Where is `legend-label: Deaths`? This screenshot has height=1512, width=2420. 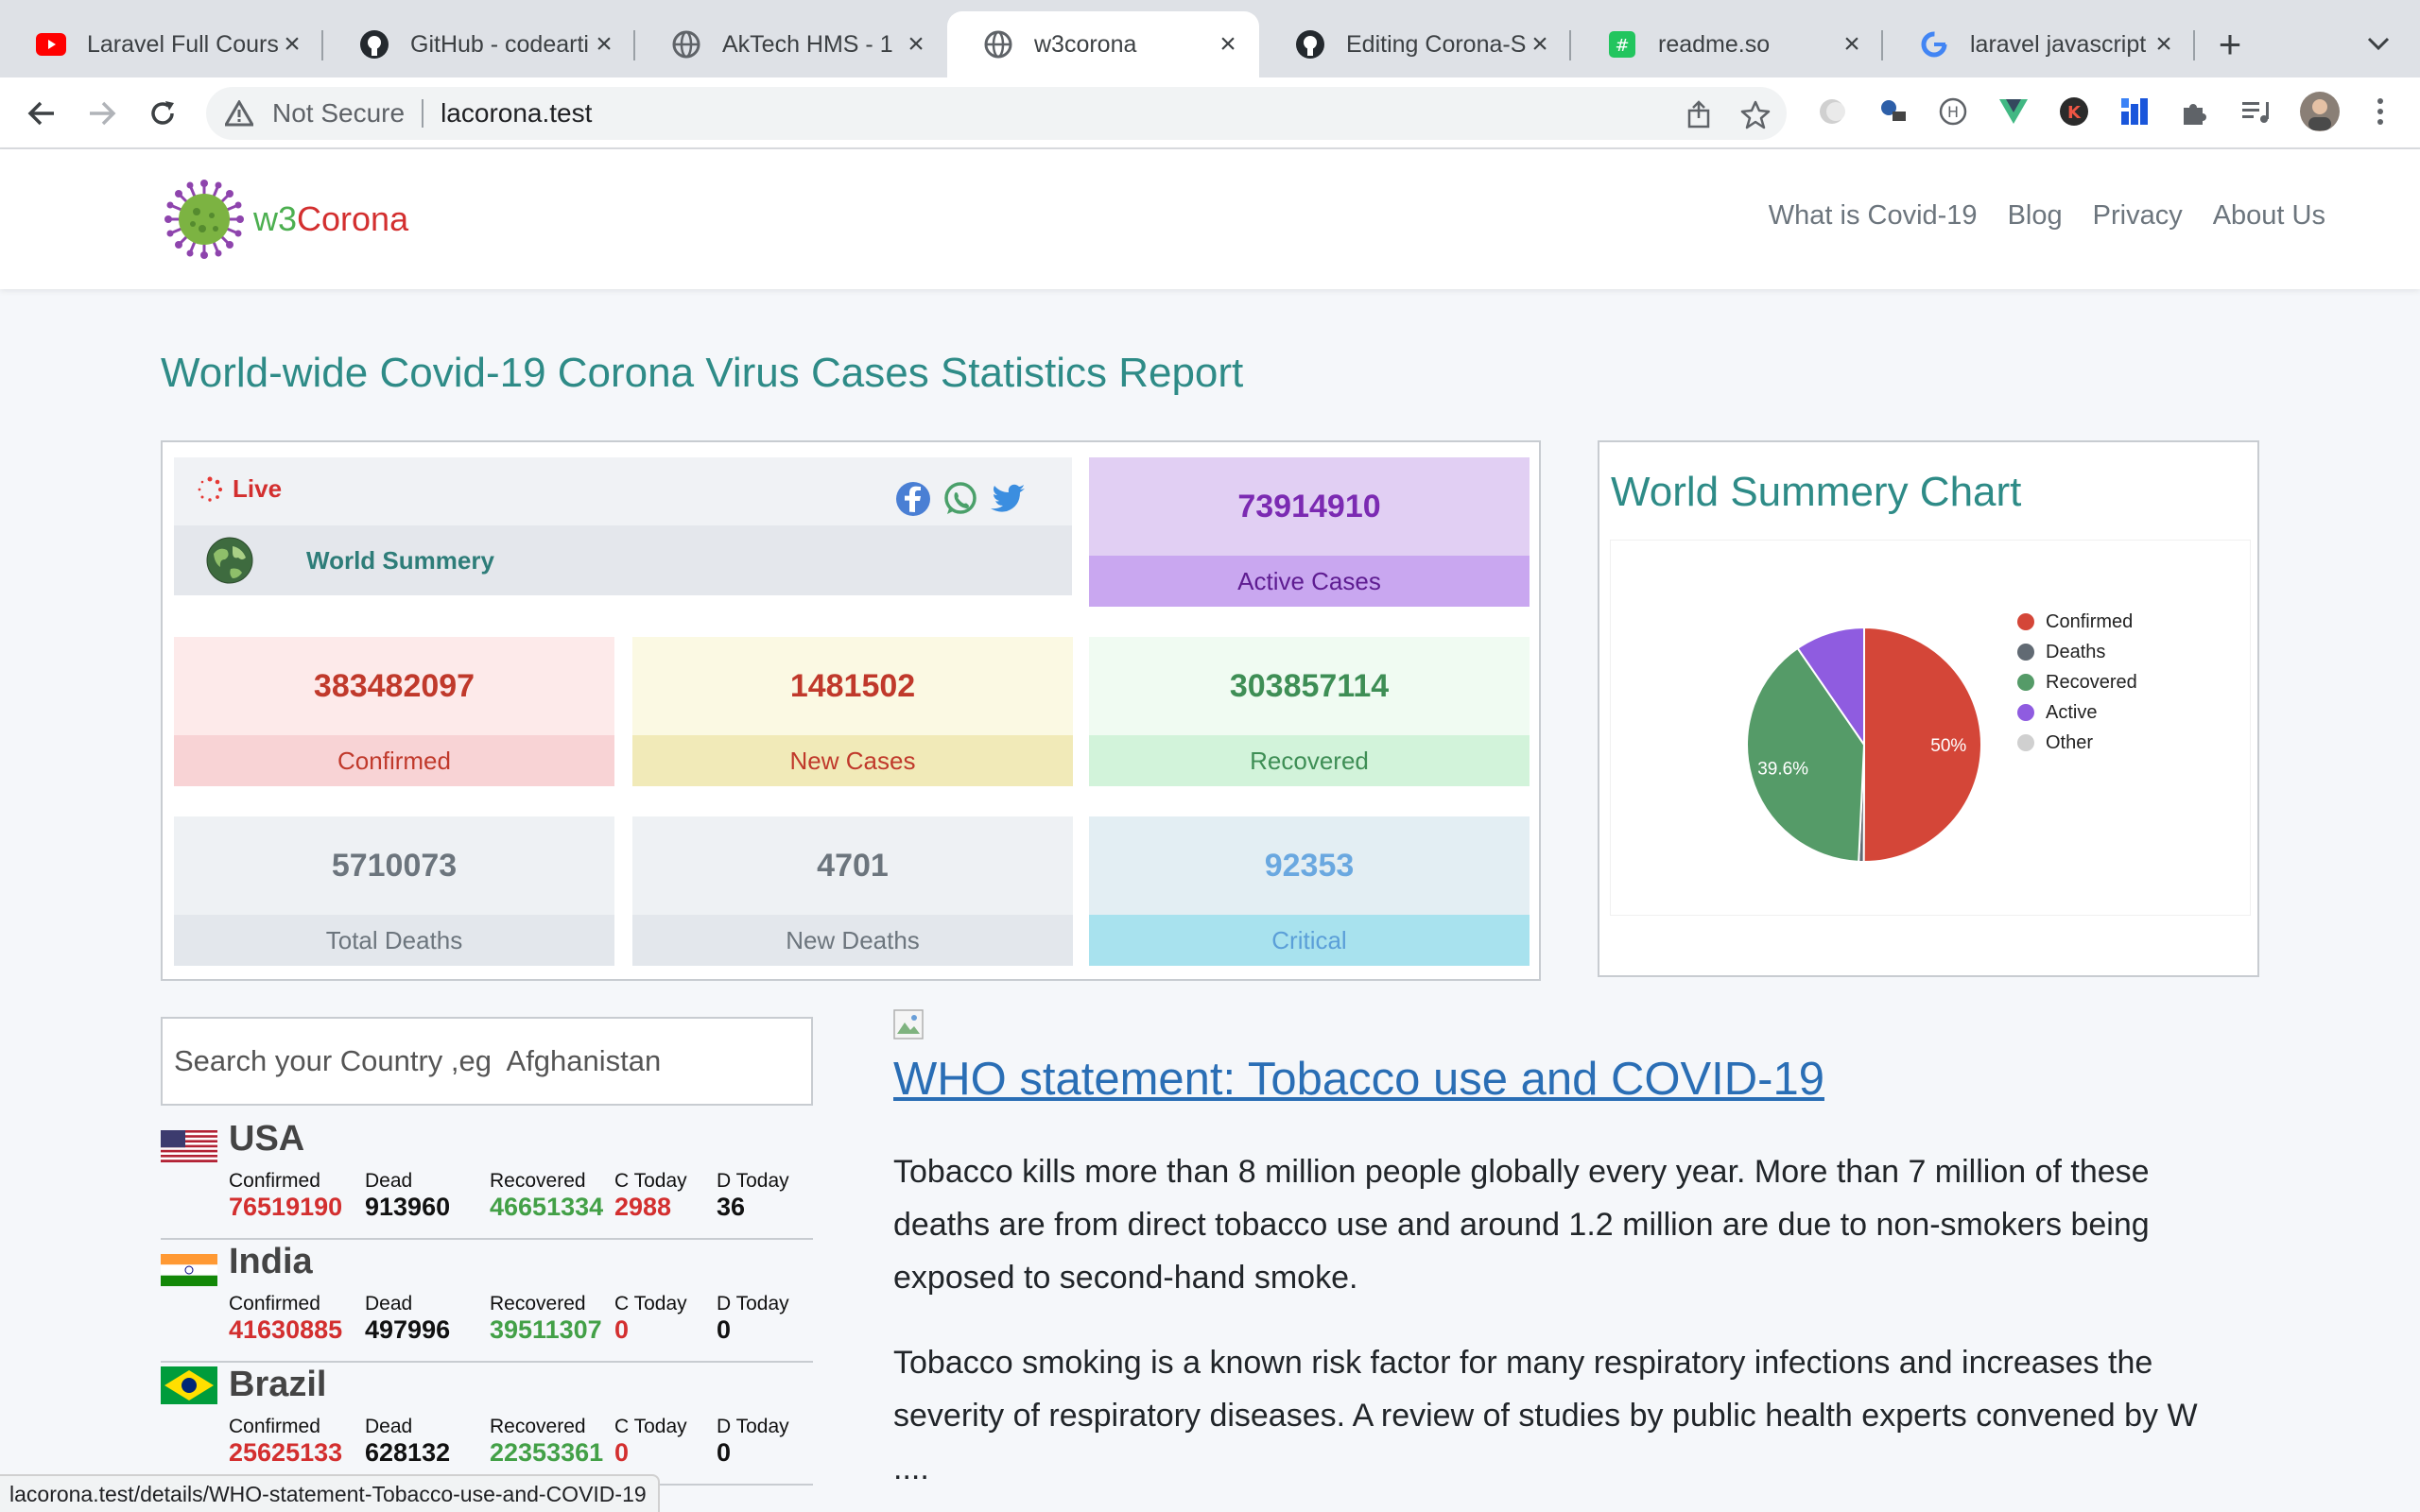
legend-label: Deaths is located at coordinates (2076, 651).